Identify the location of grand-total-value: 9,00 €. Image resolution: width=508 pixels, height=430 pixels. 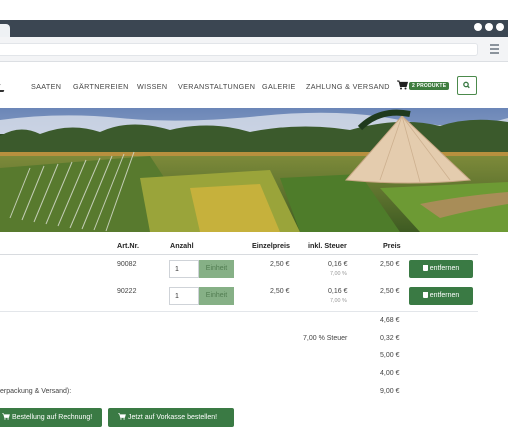
(390, 391).